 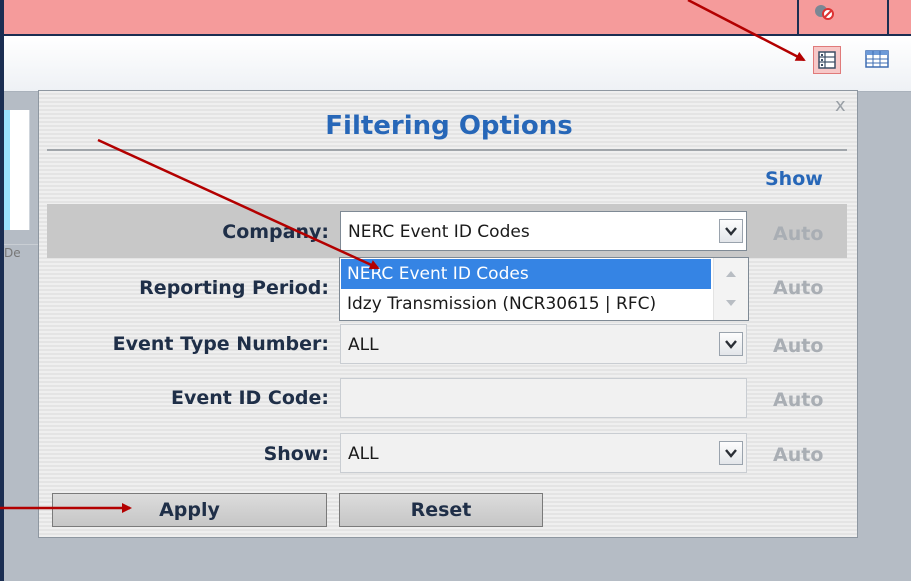 I want to click on apply-button: Apply, so click(x=189, y=510).